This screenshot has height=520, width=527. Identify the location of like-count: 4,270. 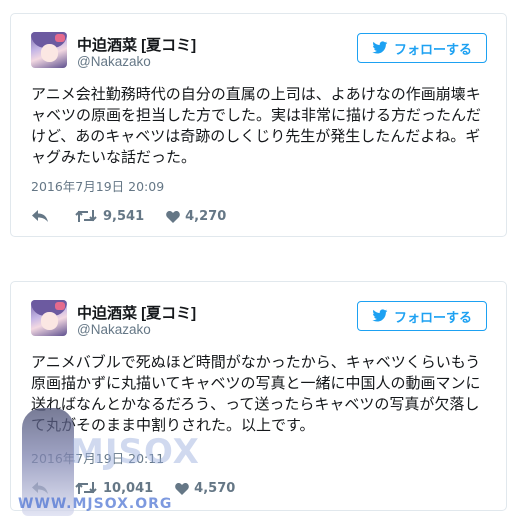
(206, 216).